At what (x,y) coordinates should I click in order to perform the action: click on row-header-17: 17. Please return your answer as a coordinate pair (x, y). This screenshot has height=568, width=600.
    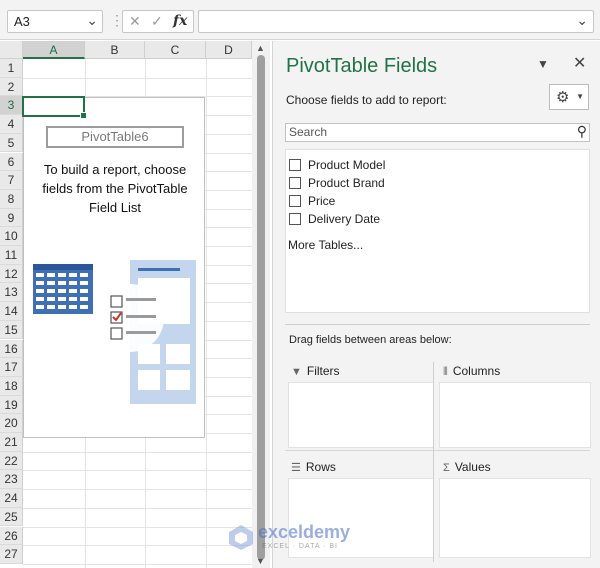
    Looking at the image, I should click on (11, 367).